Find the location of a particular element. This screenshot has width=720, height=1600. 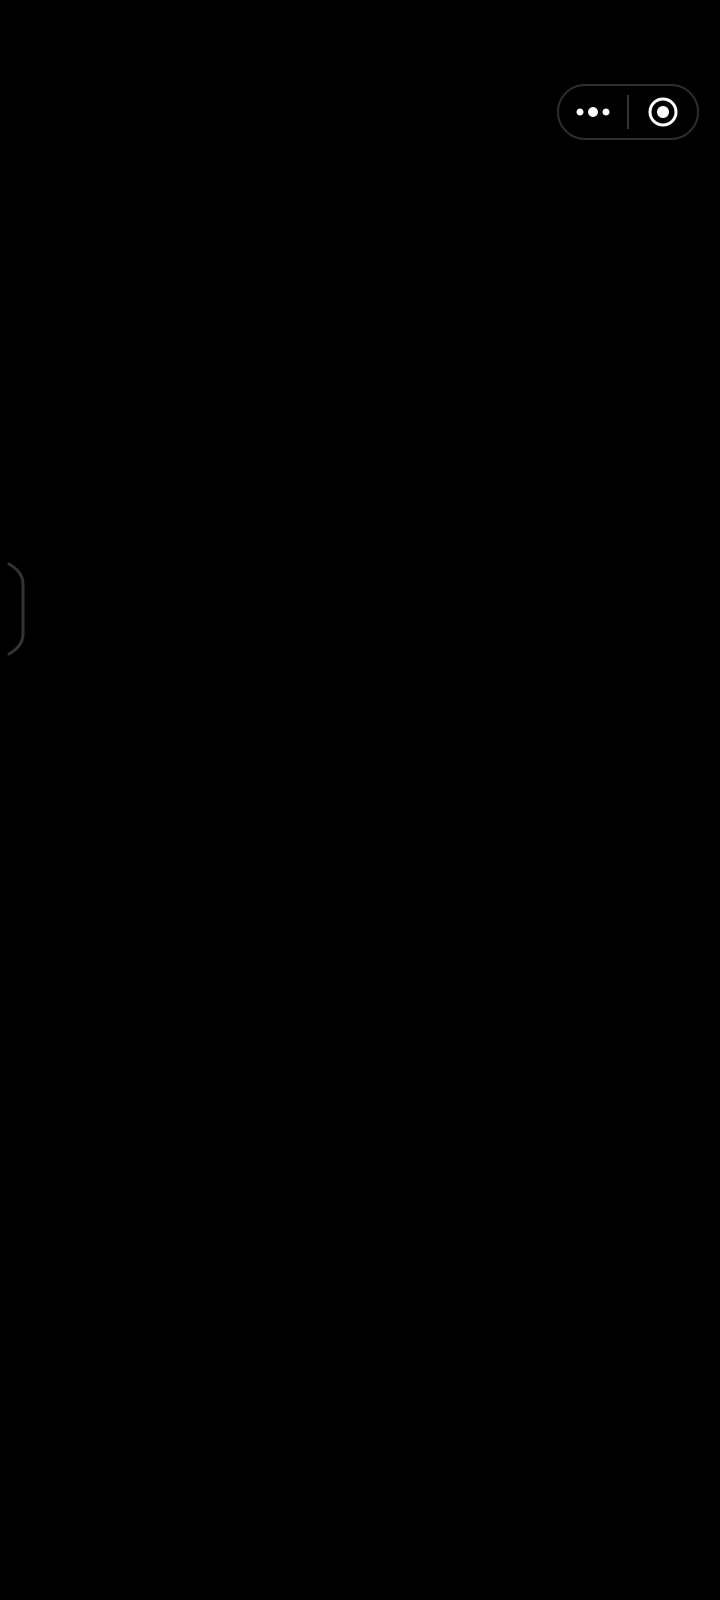

more-button is located at coordinates (593, 112).